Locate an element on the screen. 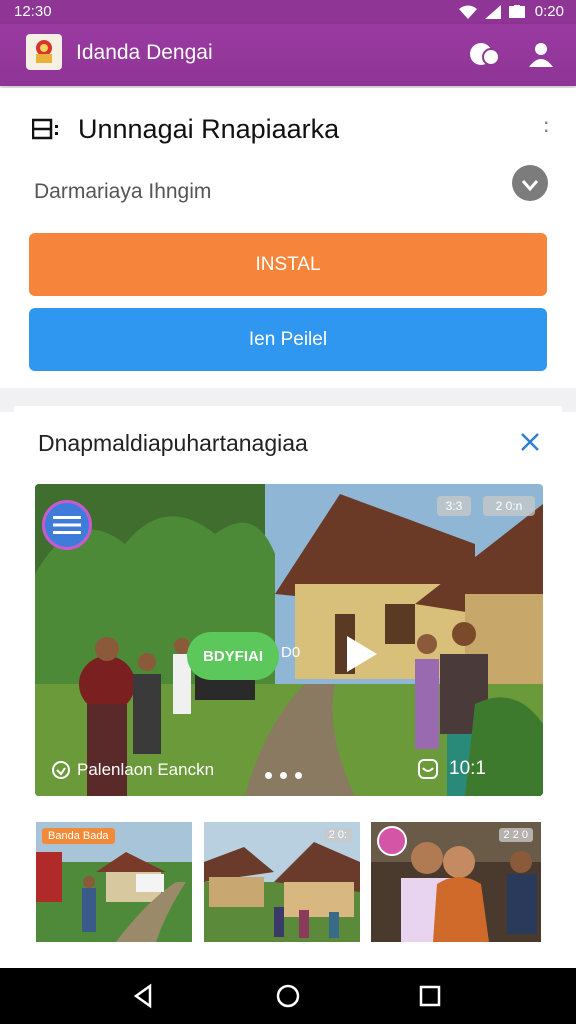 This screenshot has height=1024, width=576. chat-icon-button is located at coordinates (484, 54).